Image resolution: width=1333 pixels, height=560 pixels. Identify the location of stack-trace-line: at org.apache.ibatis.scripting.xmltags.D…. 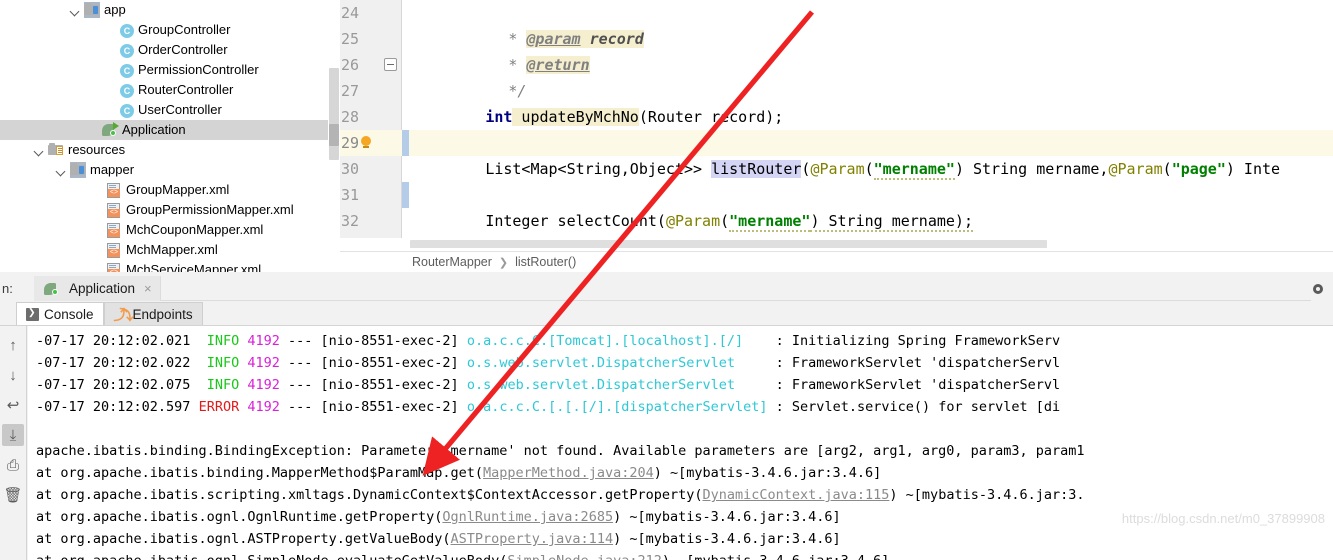
(560, 495).